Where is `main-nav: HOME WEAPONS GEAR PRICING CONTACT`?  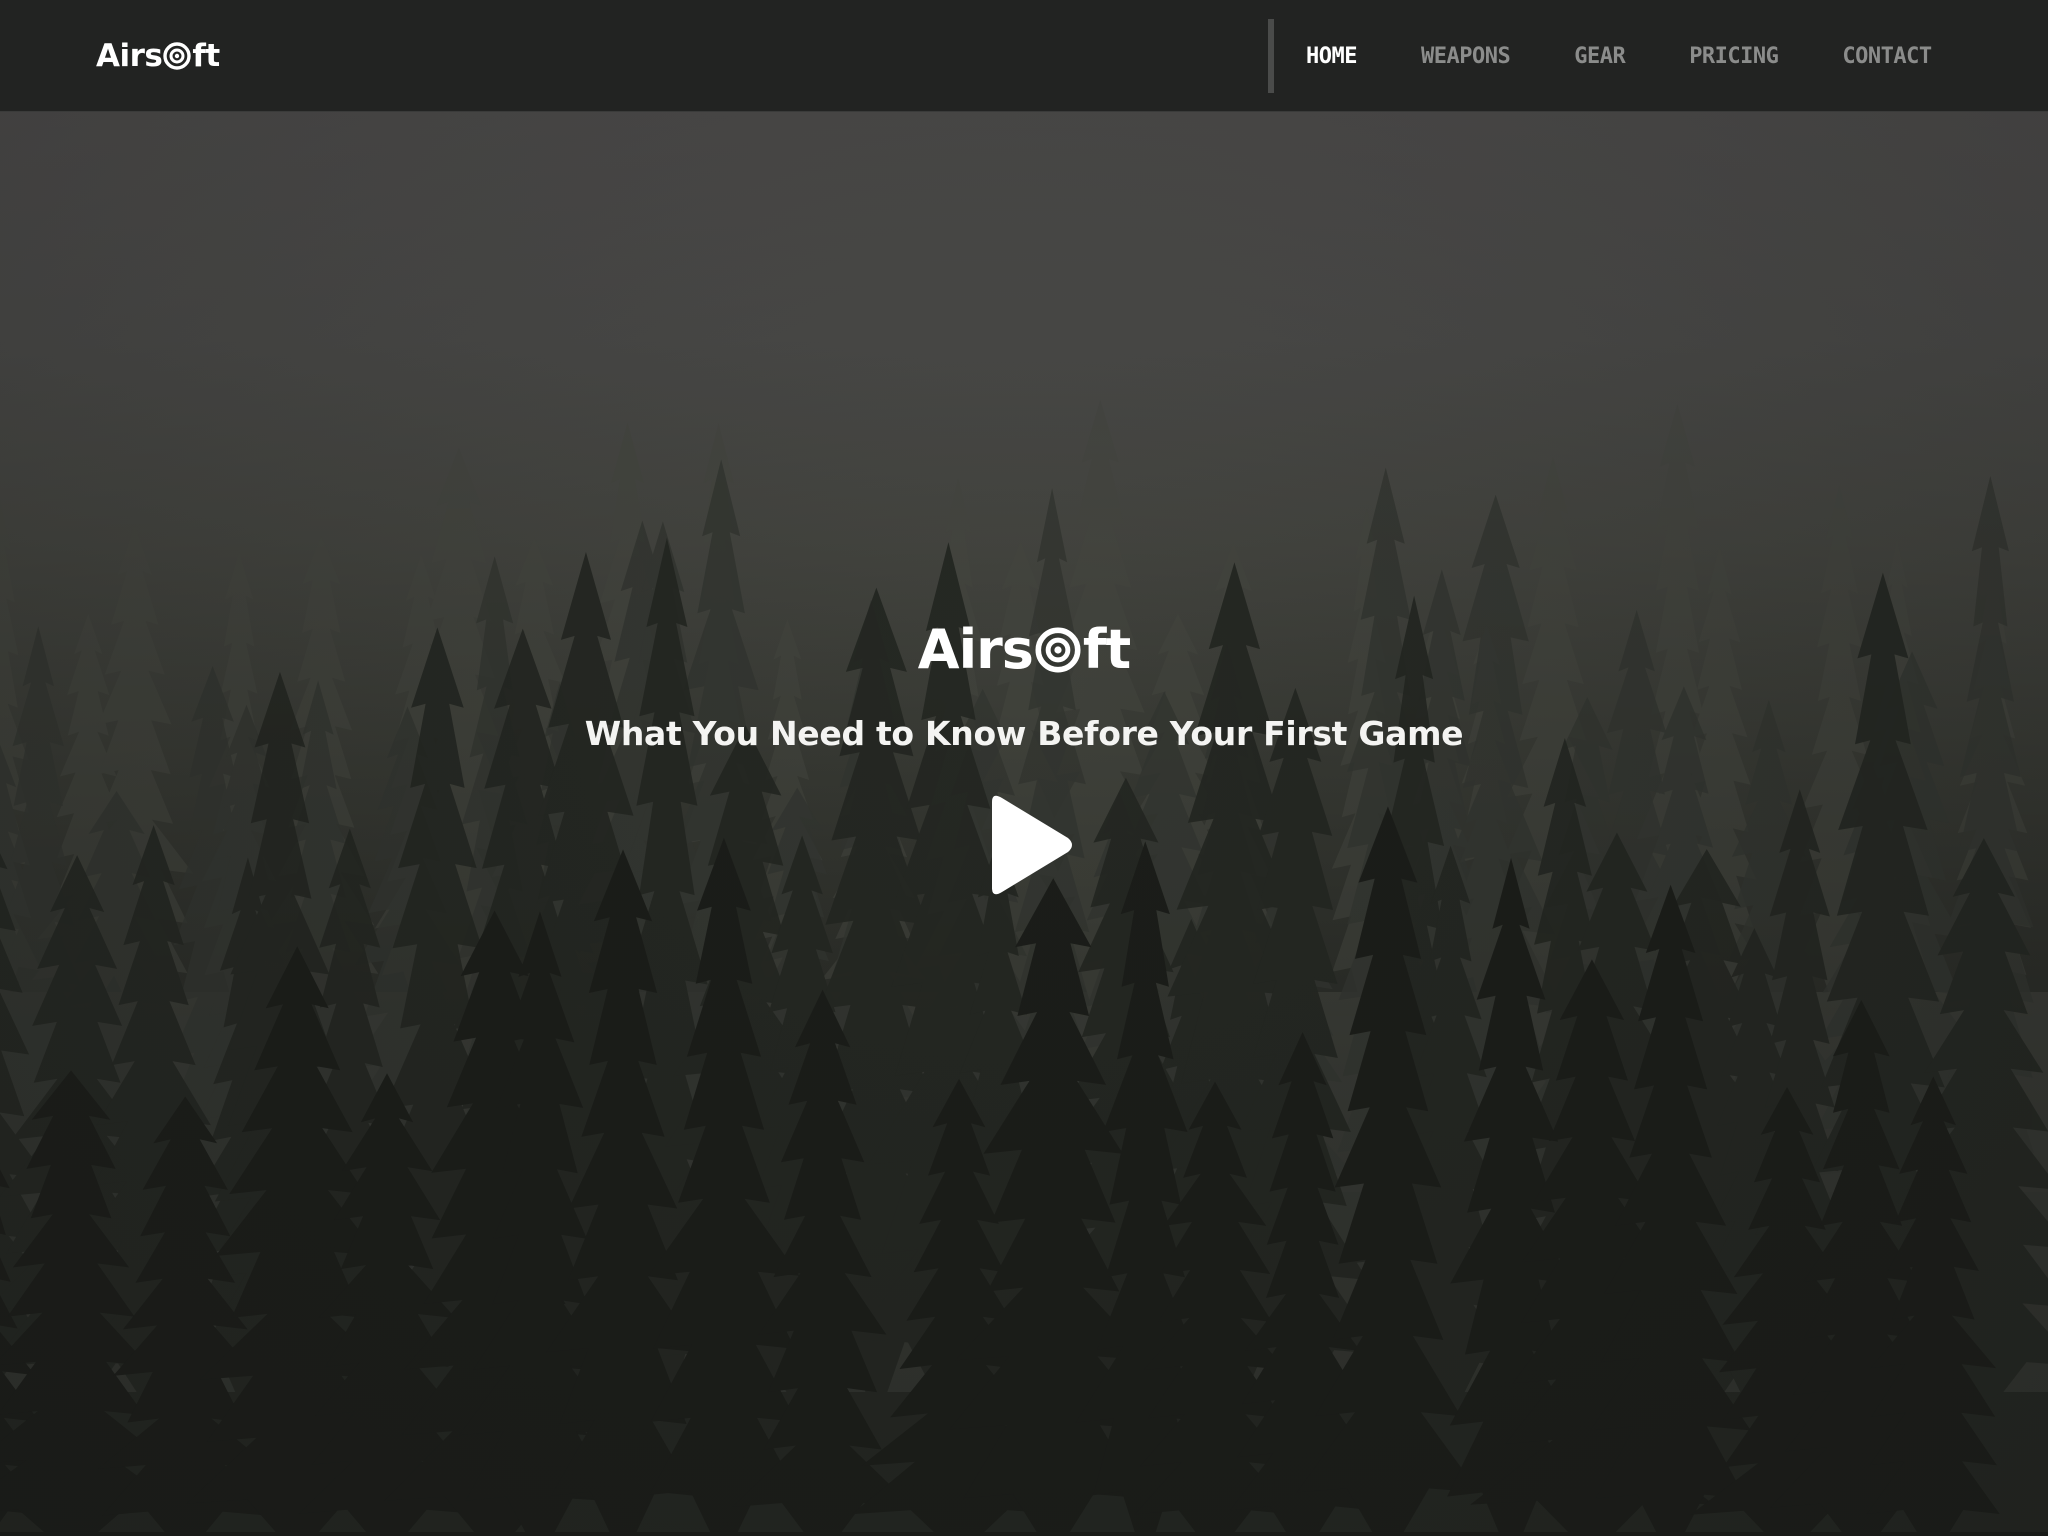 main-nav: HOME WEAPONS GEAR PRICING CONTACT is located at coordinates (1619, 56).